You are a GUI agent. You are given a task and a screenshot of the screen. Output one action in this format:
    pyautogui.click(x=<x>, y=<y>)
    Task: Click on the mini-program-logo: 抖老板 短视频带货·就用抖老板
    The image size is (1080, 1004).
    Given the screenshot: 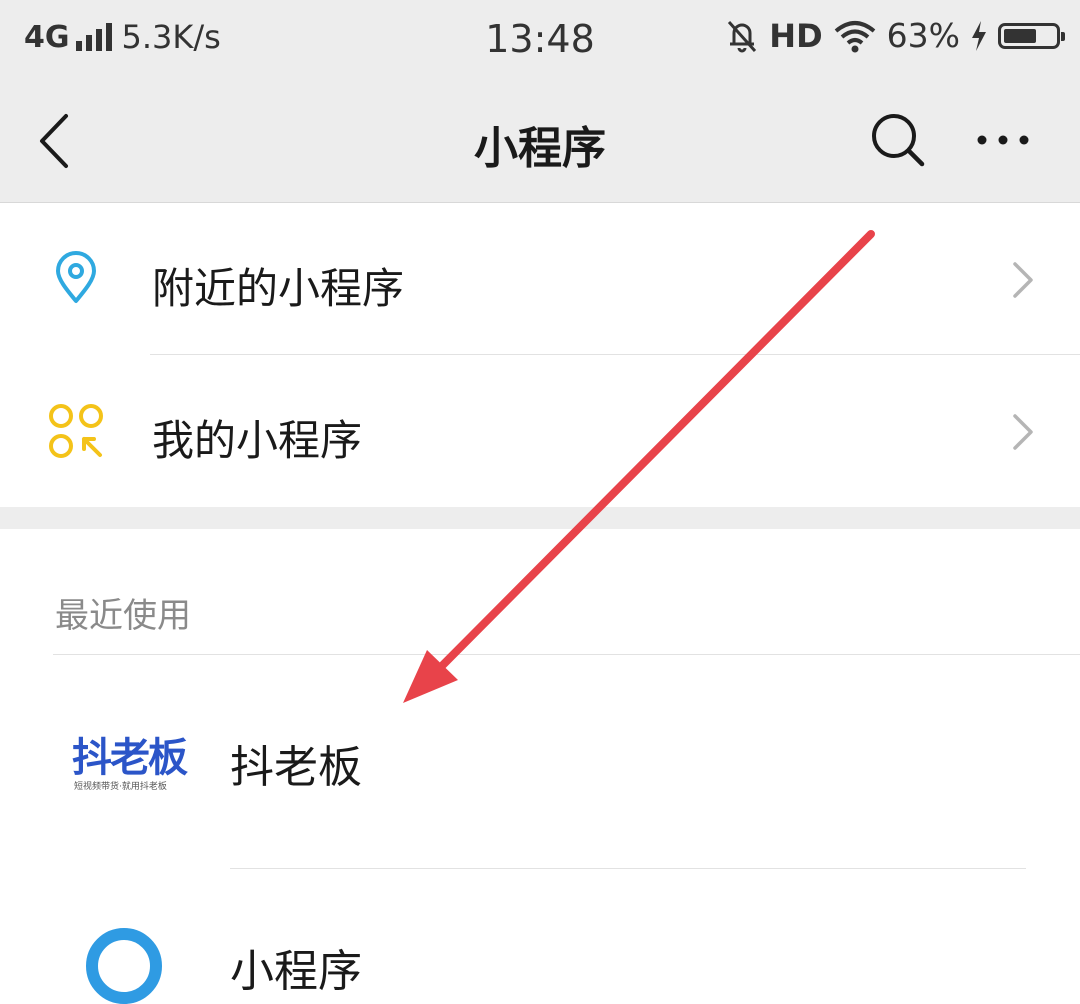 What is the action you would take?
    pyautogui.click(x=125, y=765)
    